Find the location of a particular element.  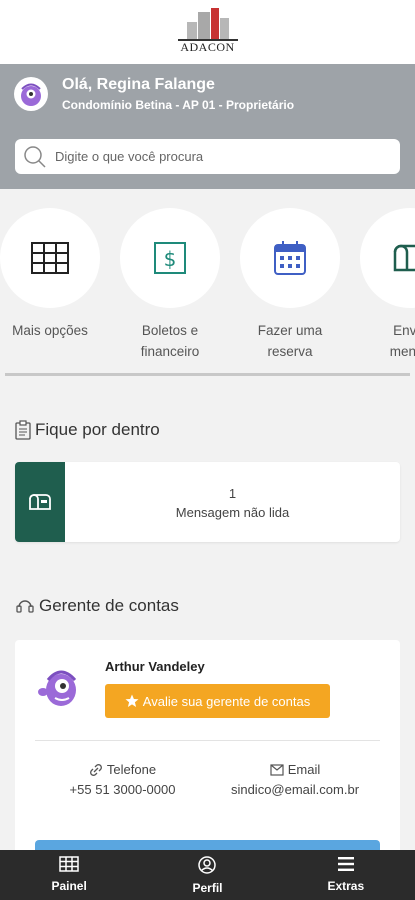

avatar is located at coordinates (31, 94).